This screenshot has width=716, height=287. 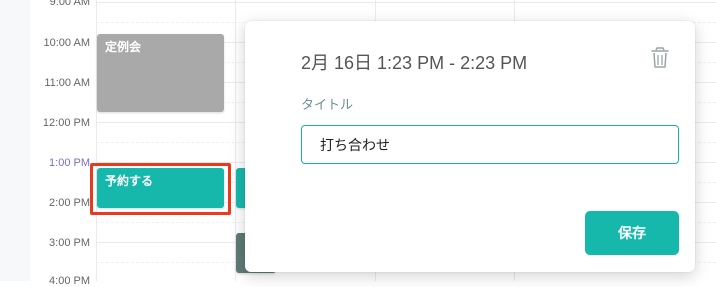 What do you see at coordinates (327, 105) in the screenshot?
I see `title-field-label: タイトル` at bounding box center [327, 105].